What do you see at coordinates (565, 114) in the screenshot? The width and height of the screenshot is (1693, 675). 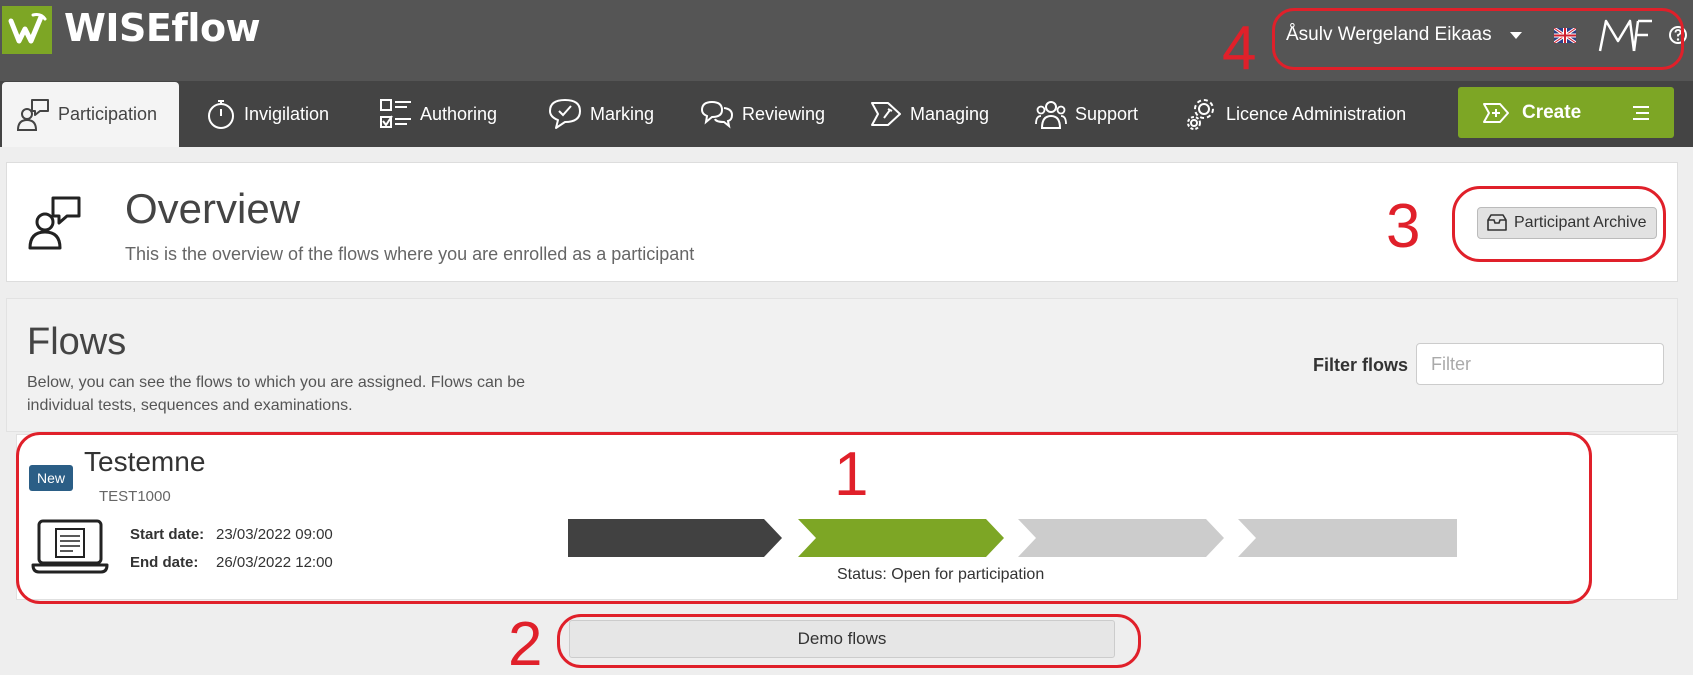 I see `speech-check-icon` at bounding box center [565, 114].